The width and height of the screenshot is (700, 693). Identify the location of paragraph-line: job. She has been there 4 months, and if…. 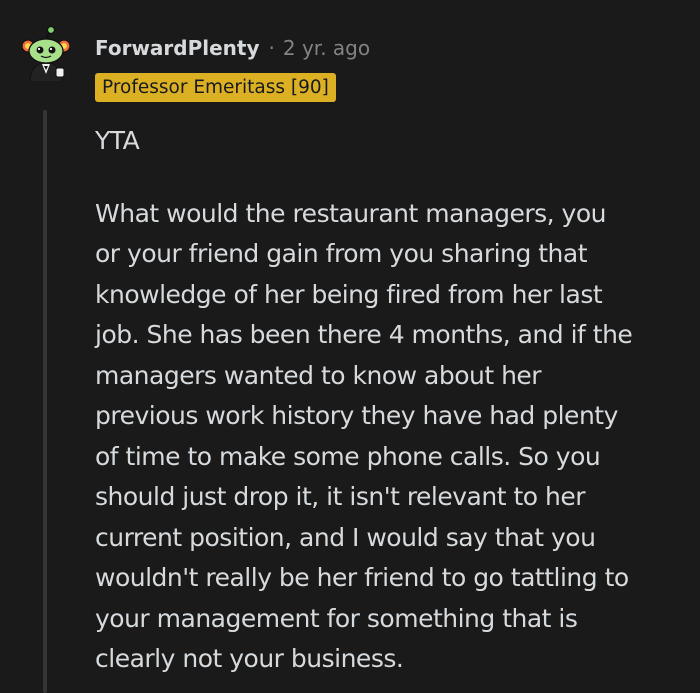
(364, 334).